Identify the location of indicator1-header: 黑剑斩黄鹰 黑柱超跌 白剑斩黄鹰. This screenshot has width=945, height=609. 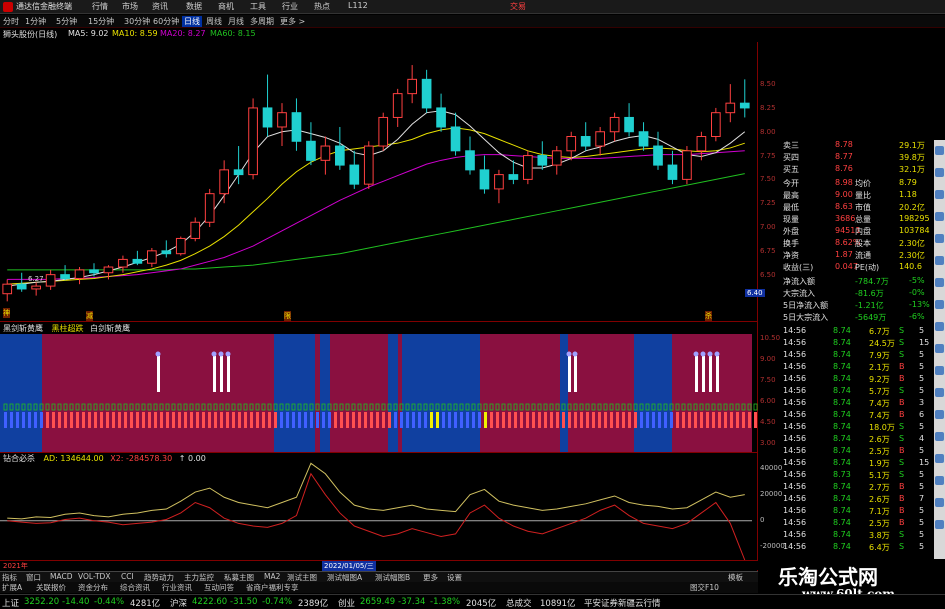
(66, 328).